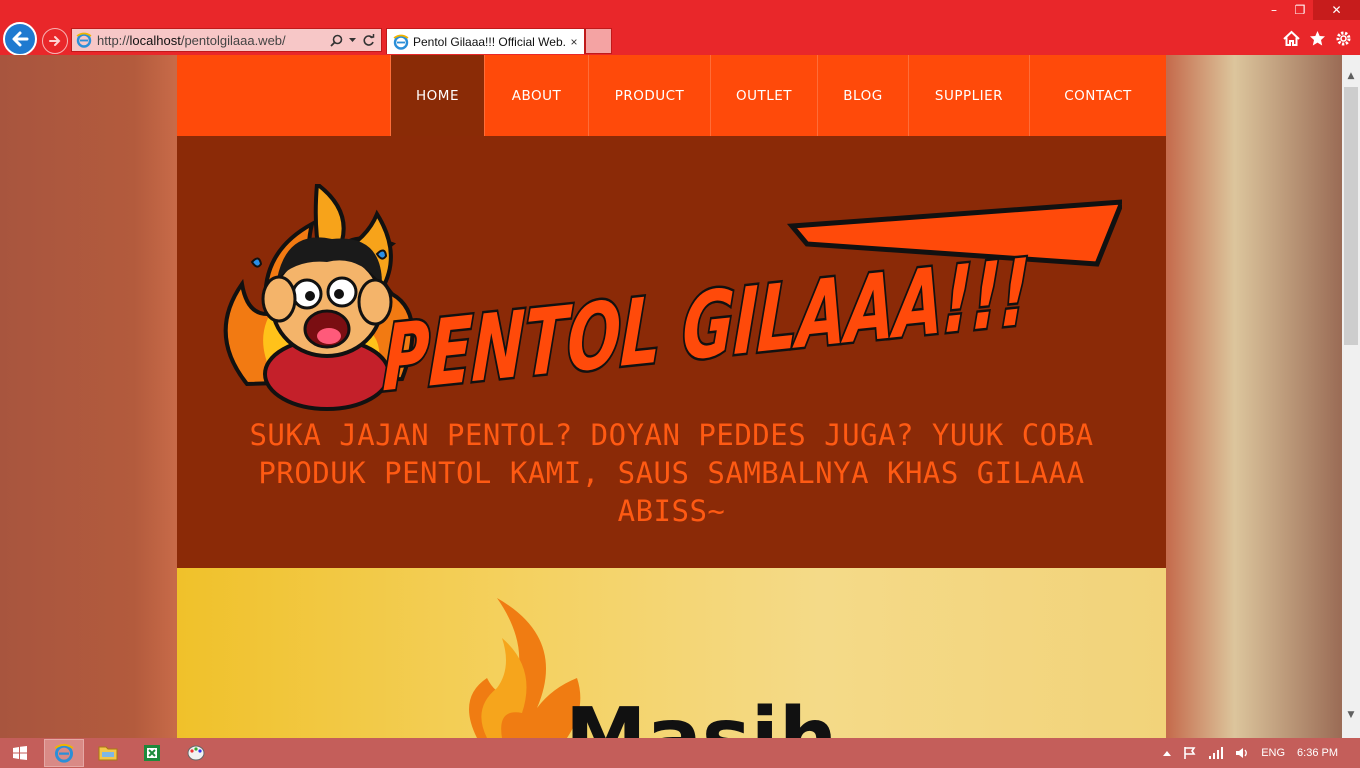  Describe the element at coordinates (1216, 753) in the screenshot. I see `network-signal-icon` at that location.